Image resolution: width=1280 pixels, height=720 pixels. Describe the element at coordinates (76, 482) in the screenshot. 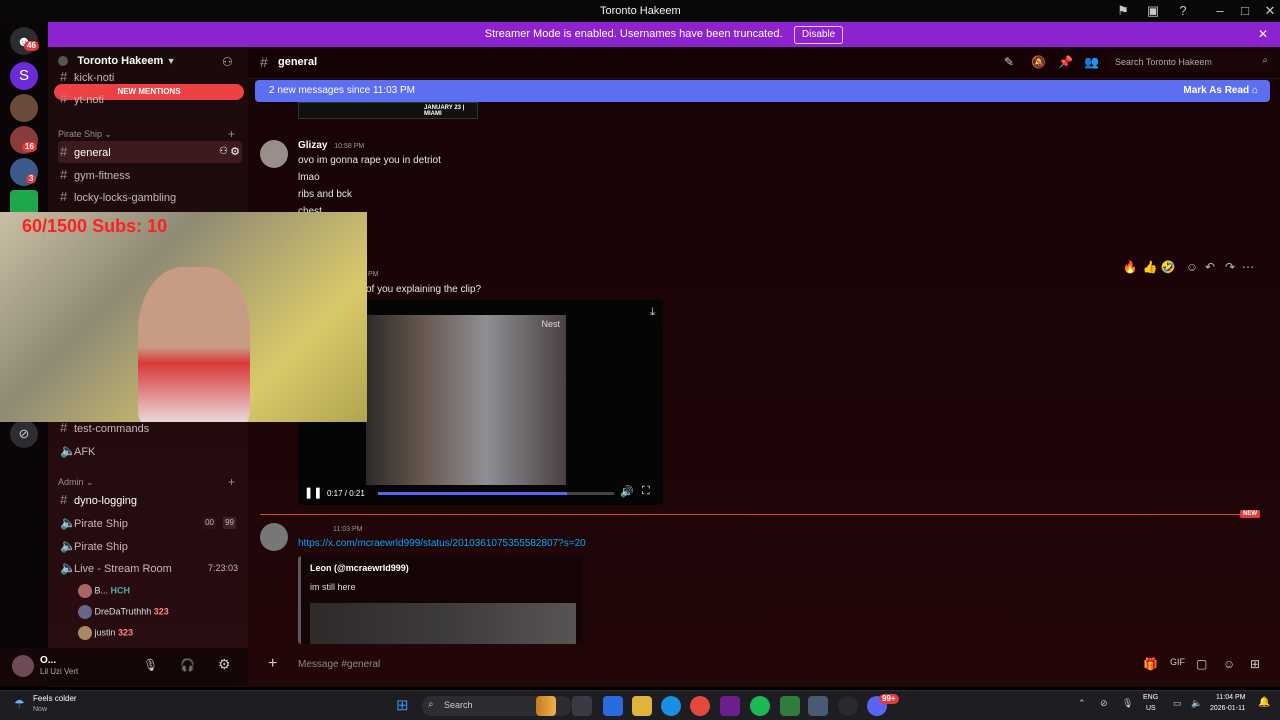

I see `category-admin: Admin ⌄` at that location.